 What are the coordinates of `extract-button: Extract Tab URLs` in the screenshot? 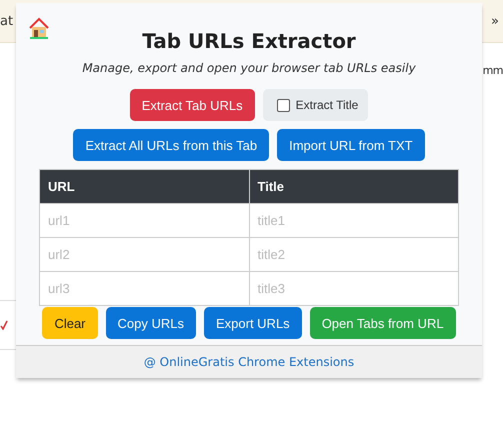 It's located at (192, 105).